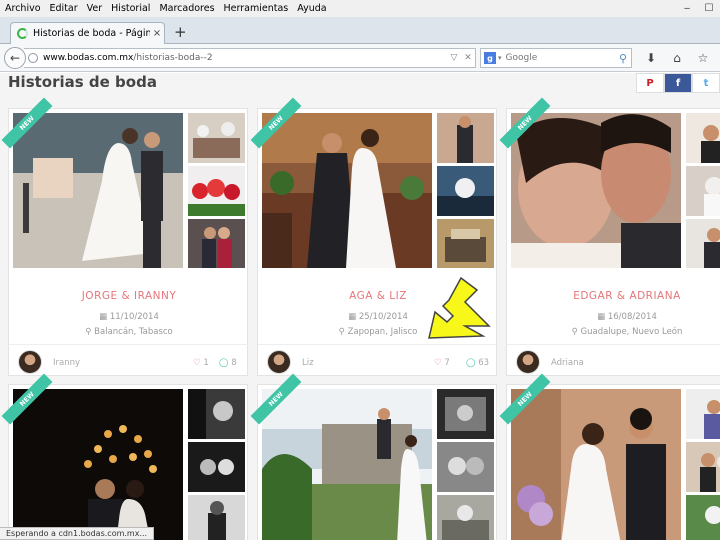 The height and width of the screenshot is (540, 720). Describe the element at coordinates (500, 58) in the screenshot. I see `search-engine-dropdown-icon: ▾` at that location.